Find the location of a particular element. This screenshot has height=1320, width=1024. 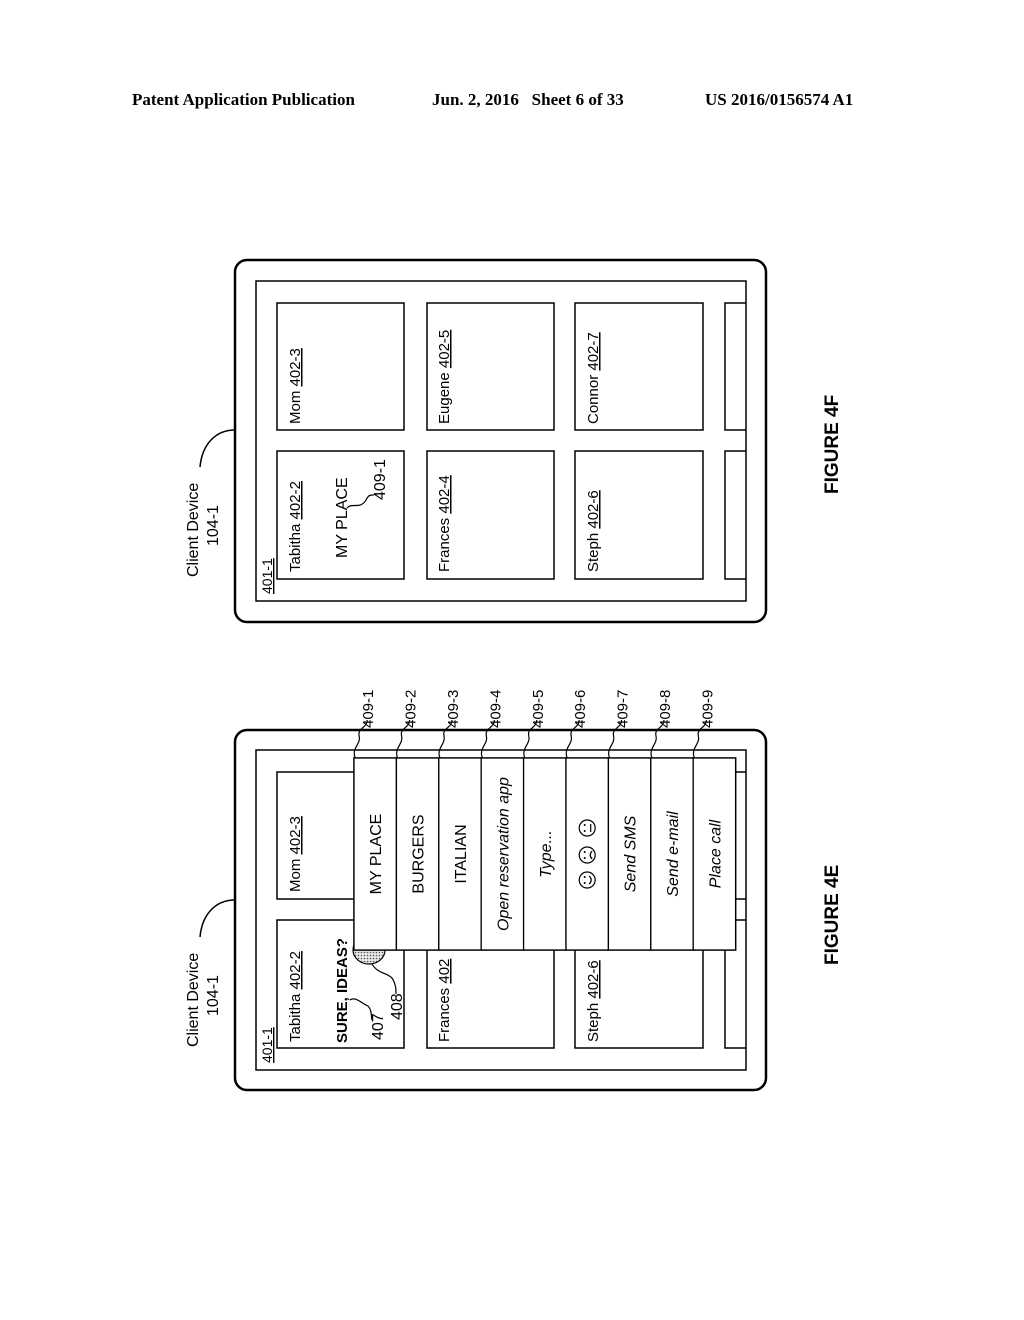

tile-tabitha-content: MY PLACE is located at coordinates (342, 517).